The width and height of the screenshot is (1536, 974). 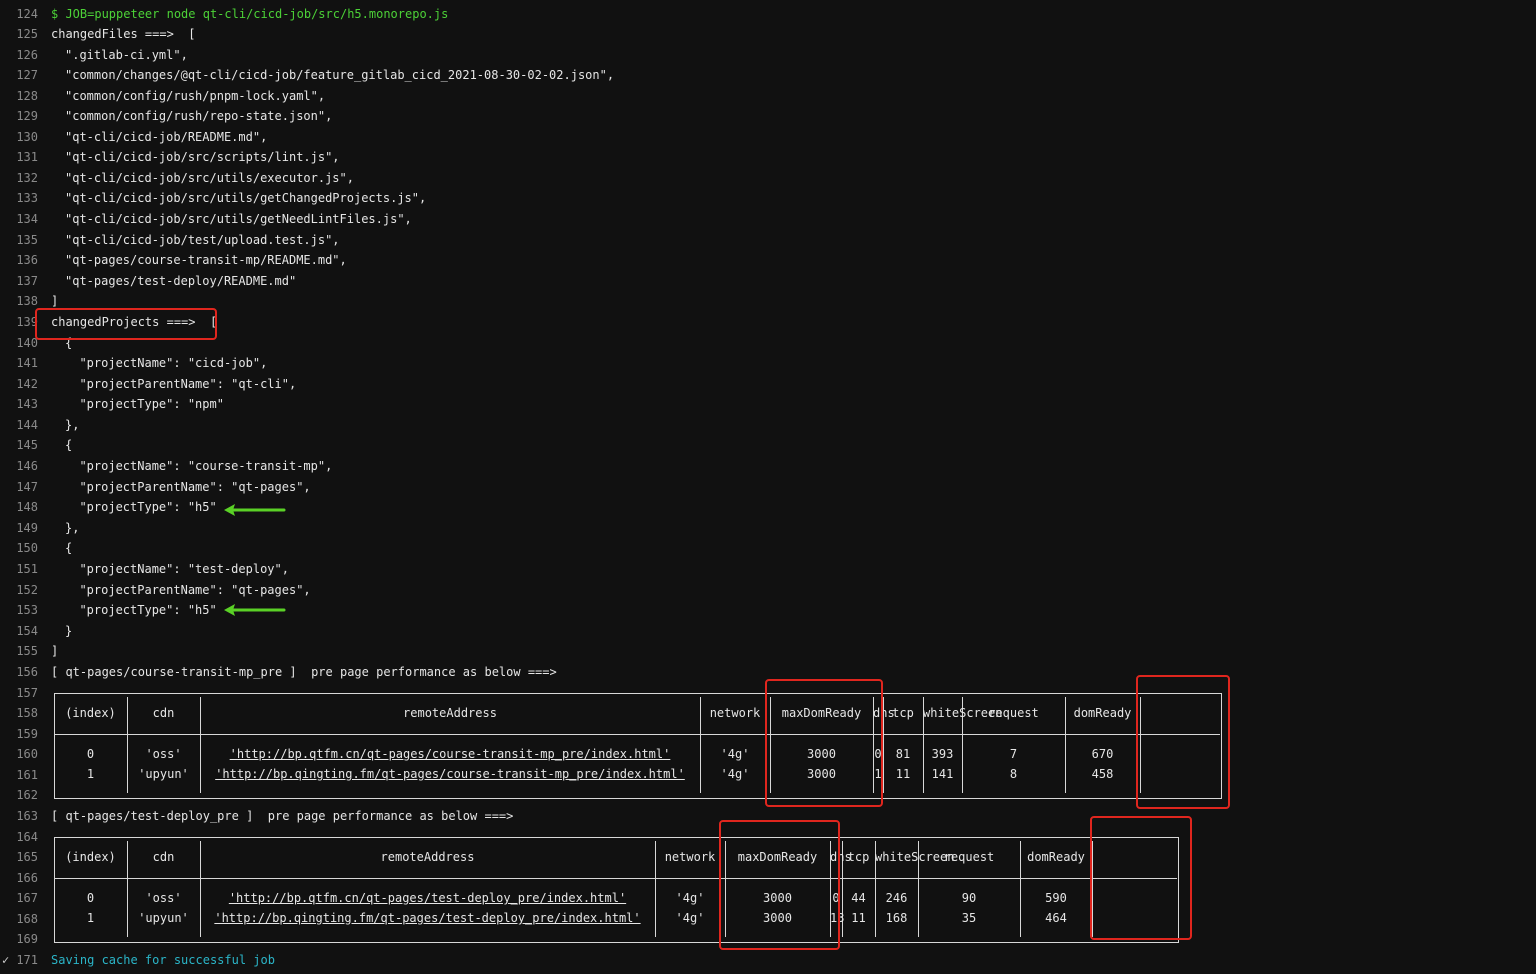 I want to click on bracket-close: 155], so click(x=768, y=651).